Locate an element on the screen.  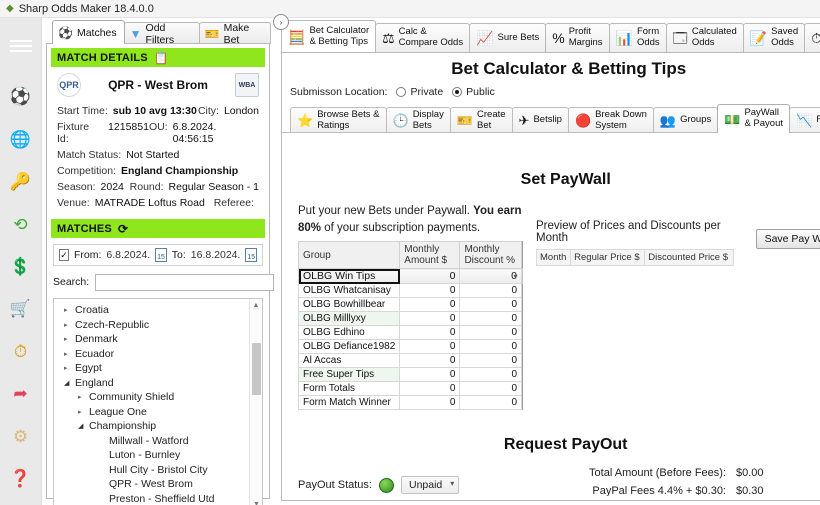
main-tab-bet-calculator: 🧮 Bet Calculator & Betting Tips is located at coordinates (329, 36).